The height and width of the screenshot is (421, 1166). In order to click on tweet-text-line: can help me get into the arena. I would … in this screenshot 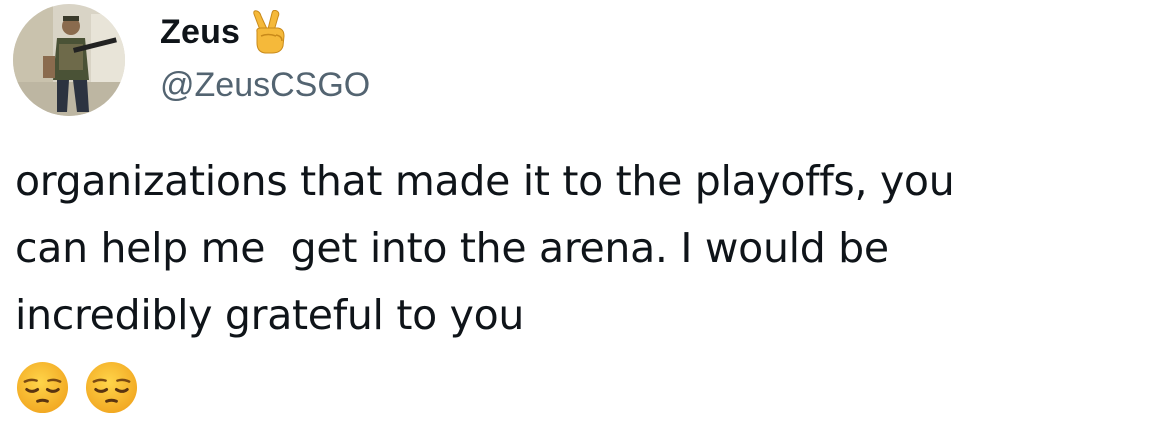, I will do `click(452, 248)`.